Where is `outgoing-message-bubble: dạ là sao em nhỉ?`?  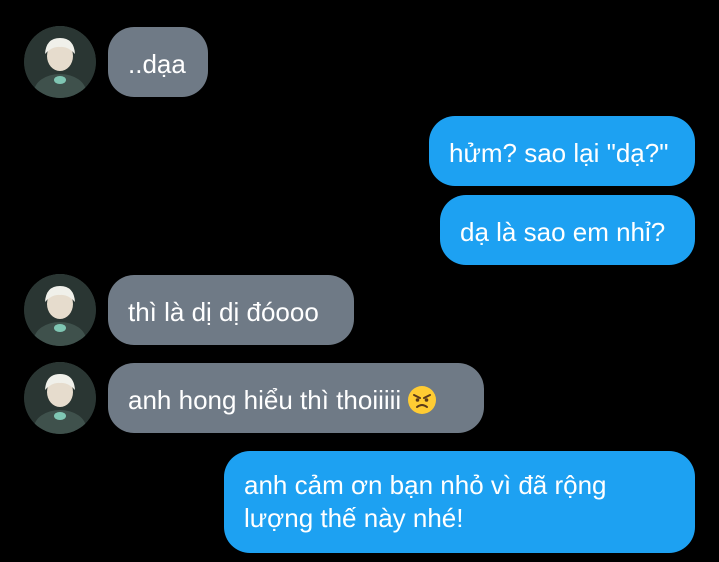 outgoing-message-bubble: dạ là sao em nhỉ? is located at coordinates (567, 230).